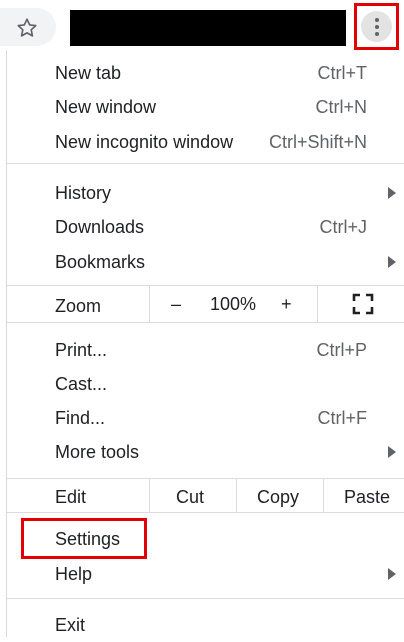 The image size is (404, 642). I want to click on menu-button-highlight, so click(376, 26).